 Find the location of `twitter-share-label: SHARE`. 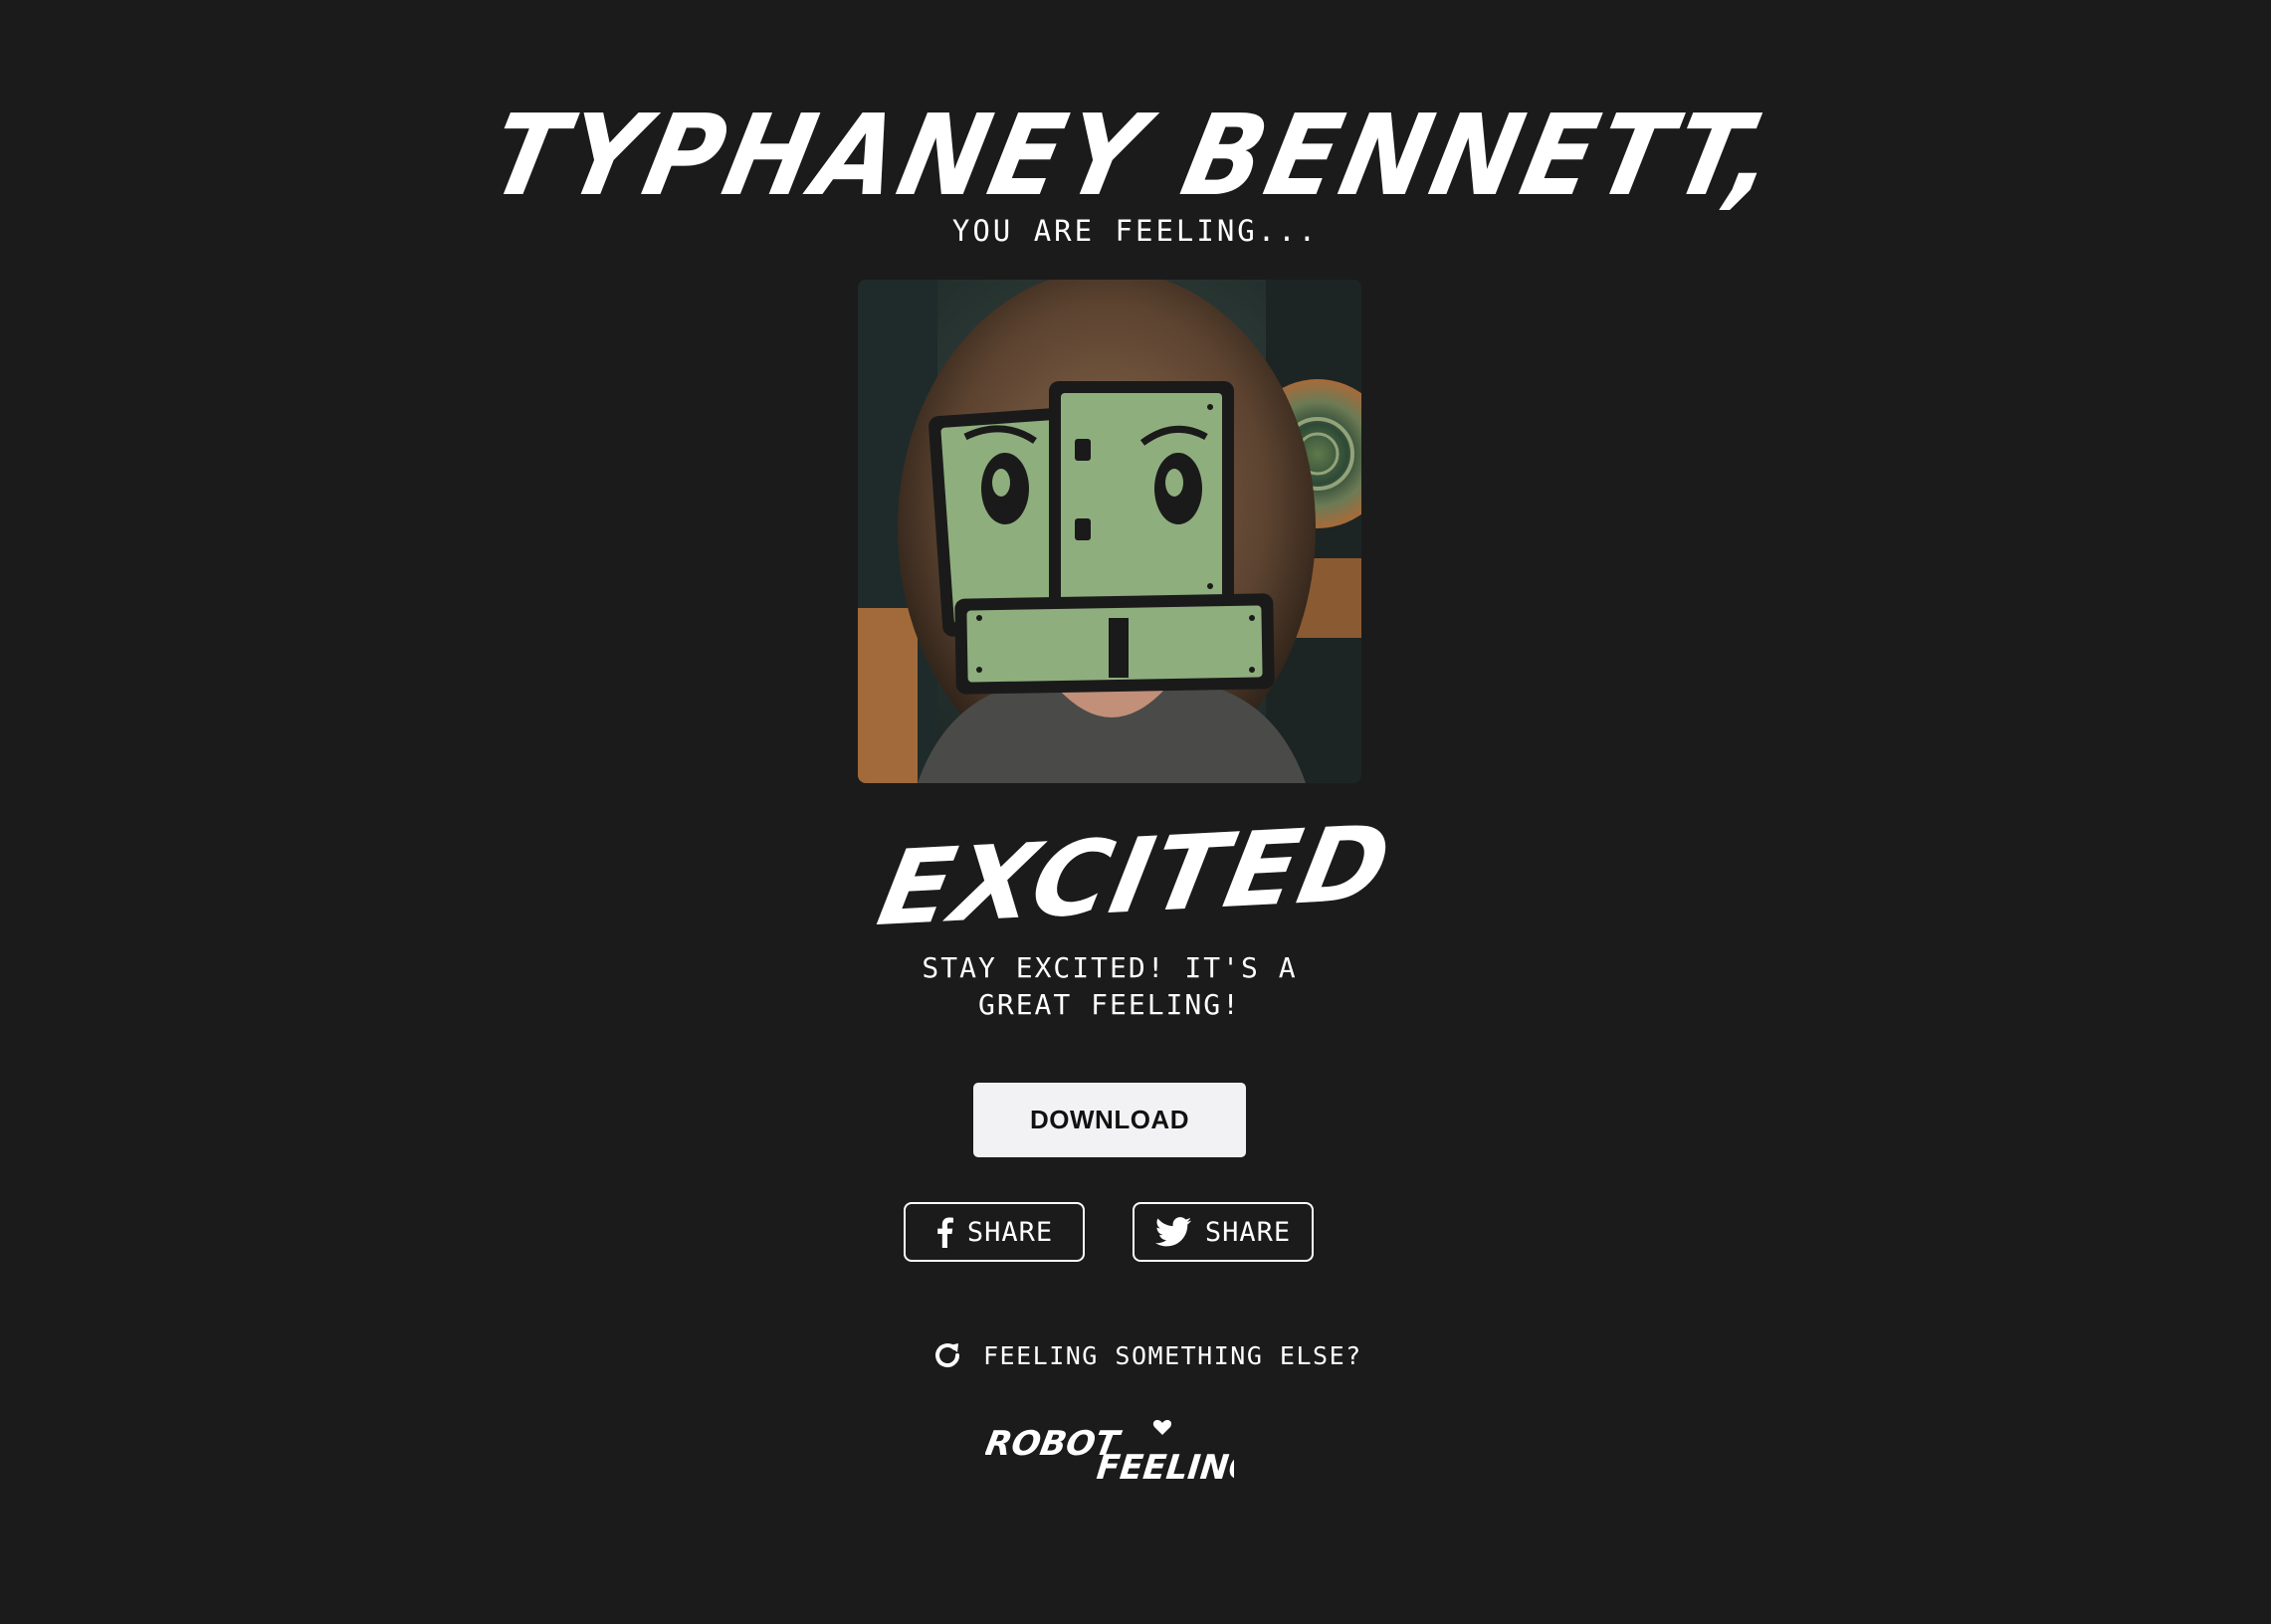

twitter-share-label: SHARE is located at coordinates (1248, 1232).